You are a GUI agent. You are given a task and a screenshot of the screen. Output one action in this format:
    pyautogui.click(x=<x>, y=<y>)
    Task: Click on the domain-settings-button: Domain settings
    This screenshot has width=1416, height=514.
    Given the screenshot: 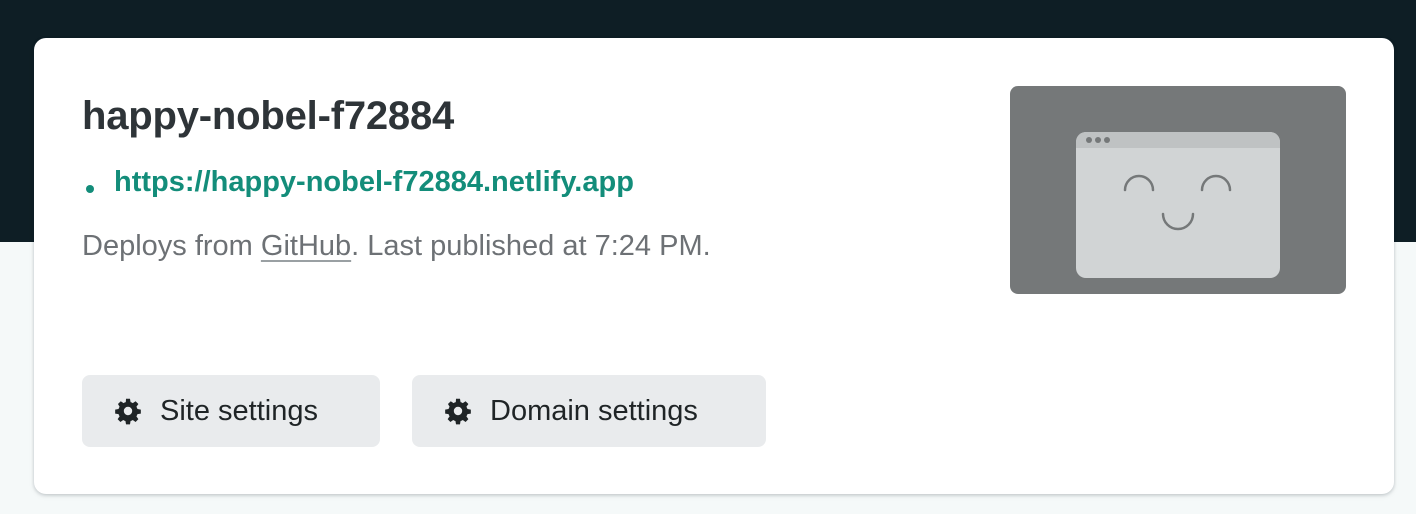 What is the action you would take?
    pyautogui.click(x=589, y=411)
    